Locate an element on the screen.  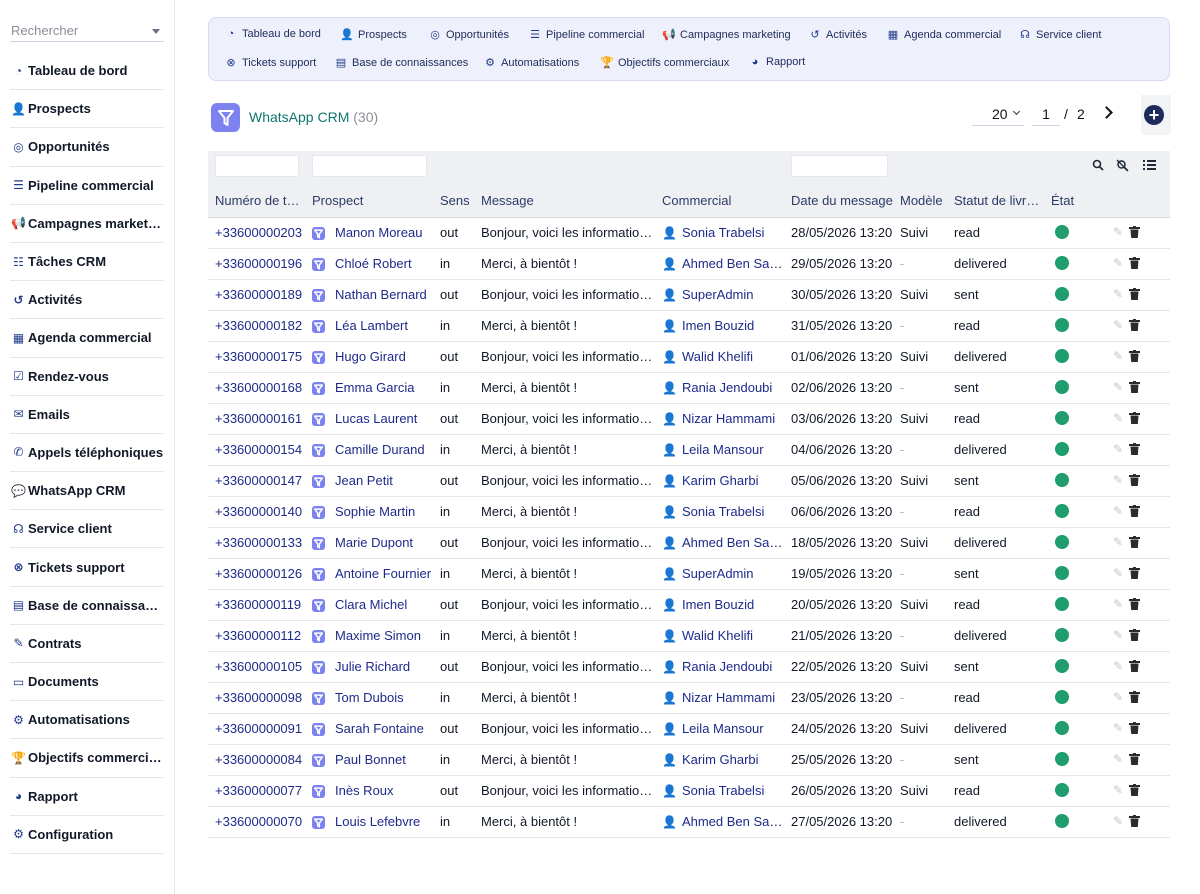
commercial-name: Imen Bouzid is located at coordinates (718, 325).